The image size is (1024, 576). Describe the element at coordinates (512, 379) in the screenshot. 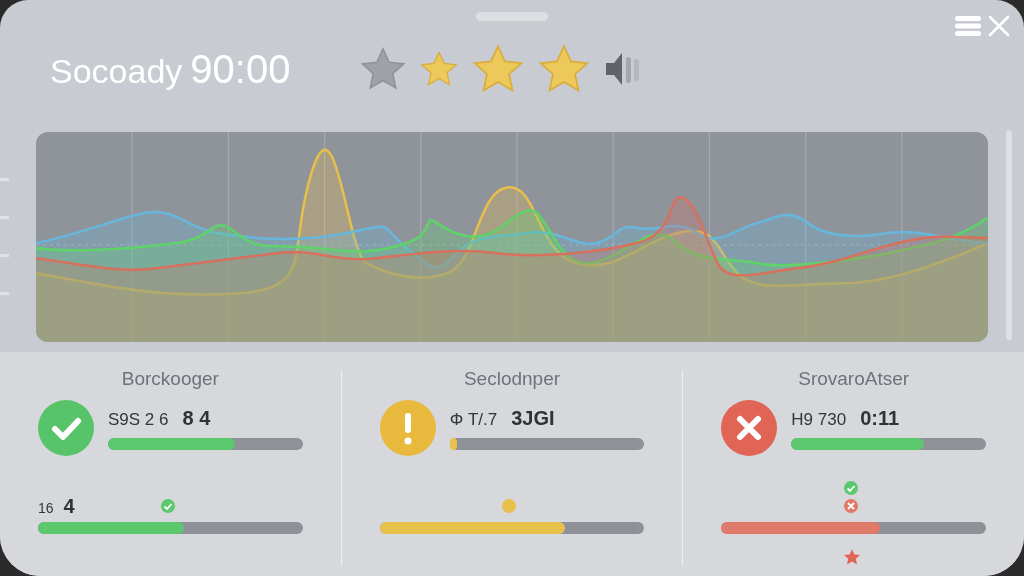

I see `panel-title: Seclodnper` at that location.